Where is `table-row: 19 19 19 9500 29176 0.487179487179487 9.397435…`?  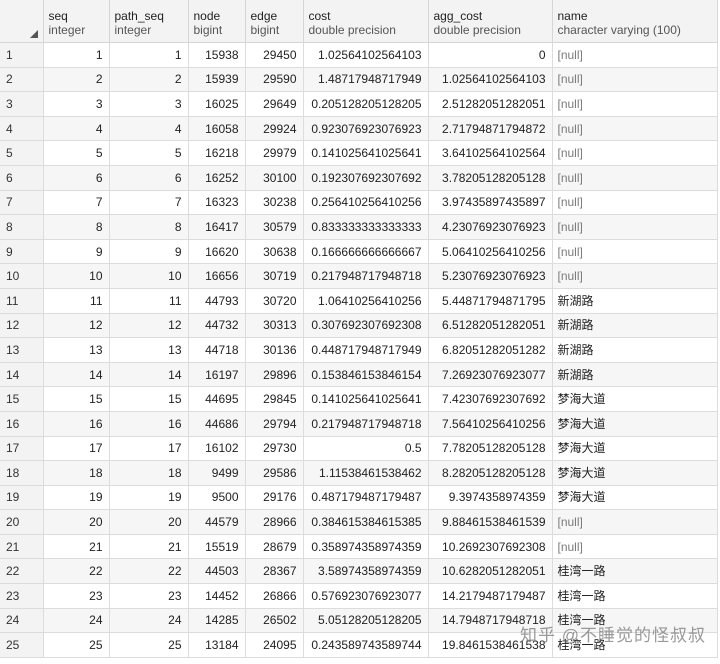
table-row: 19 19 19 9500 29176 0.487179487179487 9.397435… is located at coordinates (359, 498).